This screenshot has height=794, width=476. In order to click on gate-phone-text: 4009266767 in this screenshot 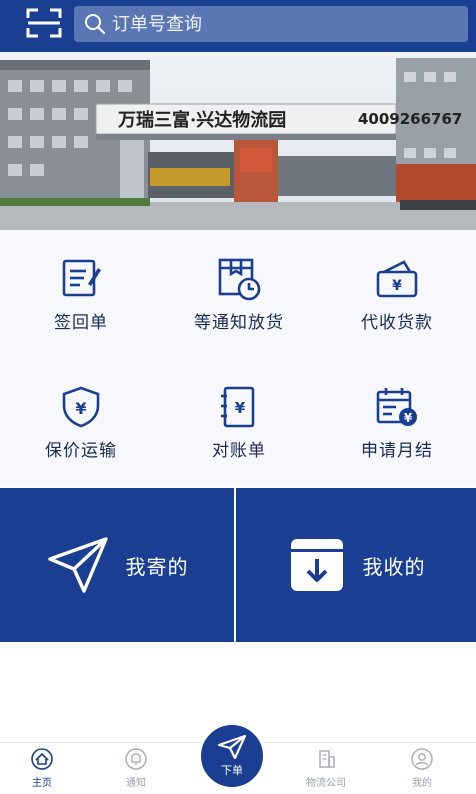, I will do `click(410, 119)`.